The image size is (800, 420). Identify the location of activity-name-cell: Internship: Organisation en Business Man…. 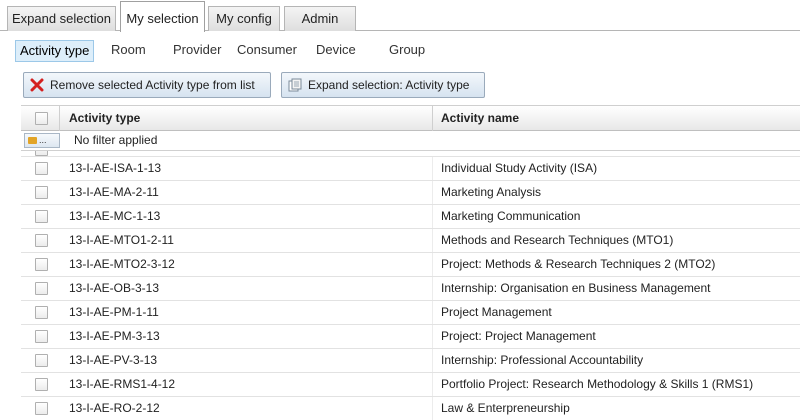
(576, 288).